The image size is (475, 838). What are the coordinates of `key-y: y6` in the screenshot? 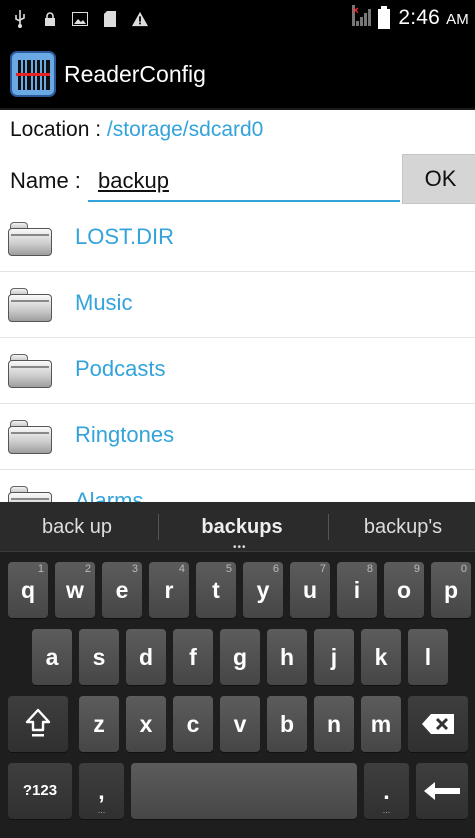 It's located at (263, 590).